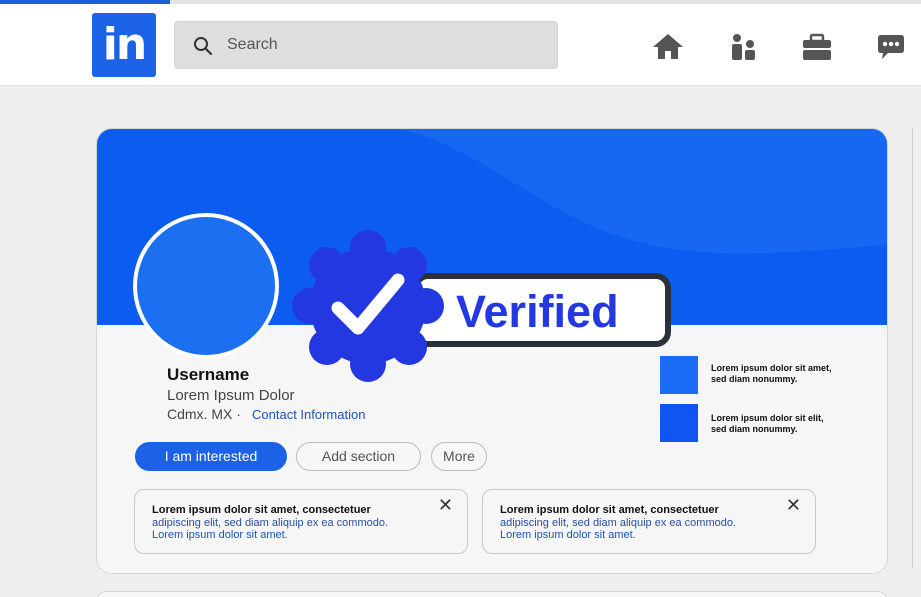  What do you see at coordinates (308, 414) in the screenshot?
I see `contact-information-link: Contact Information` at bounding box center [308, 414].